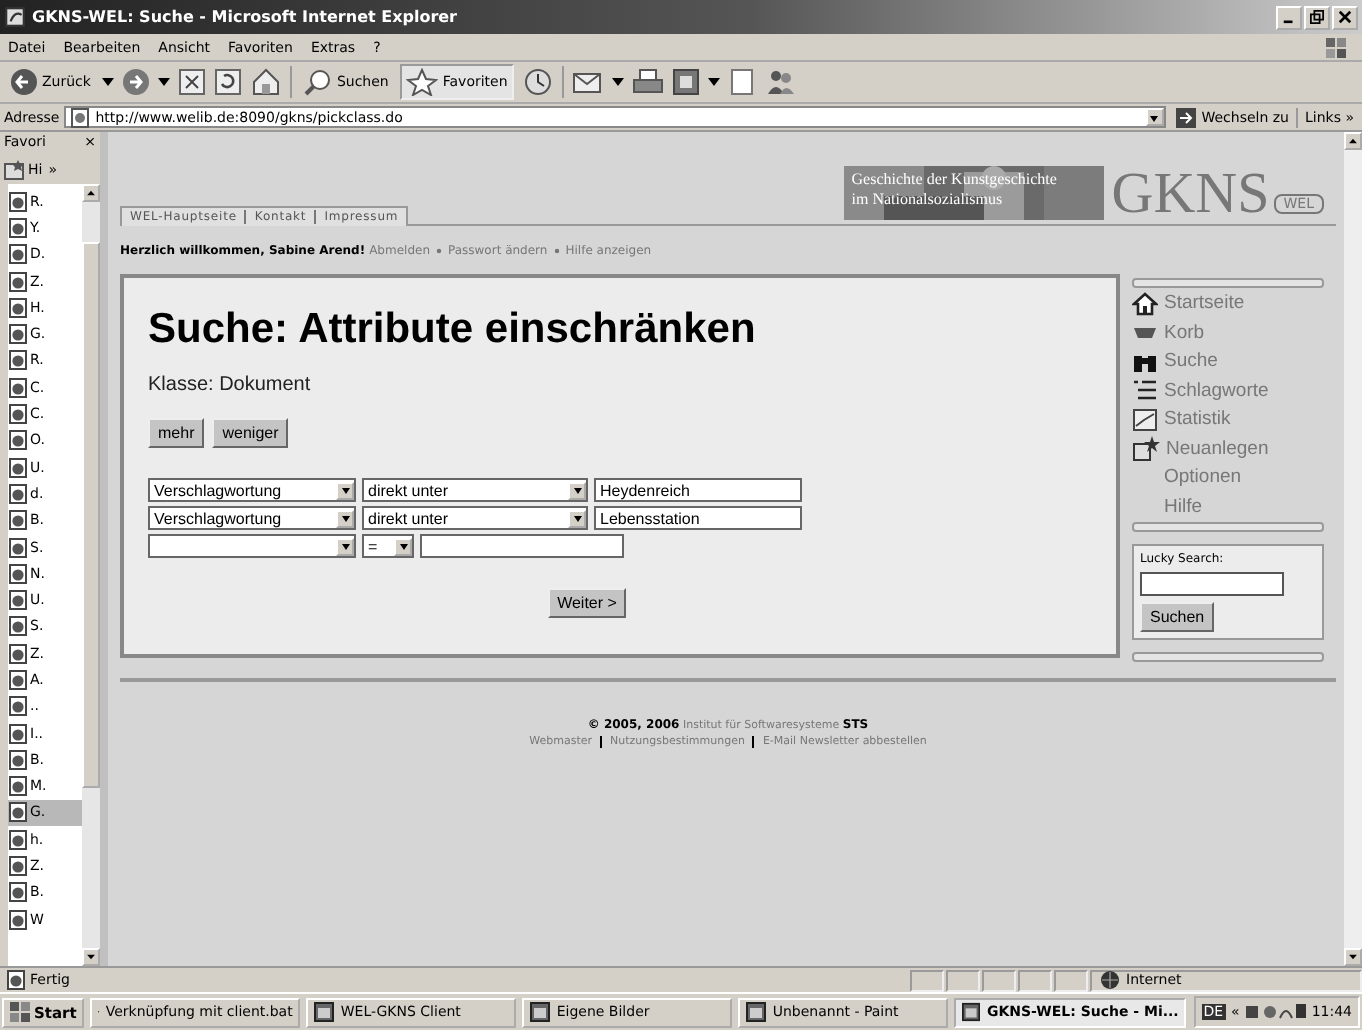 Image resolution: width=1362 pixels, height=1030 pixels. I want to click on stop-icon, so click(192, 82).